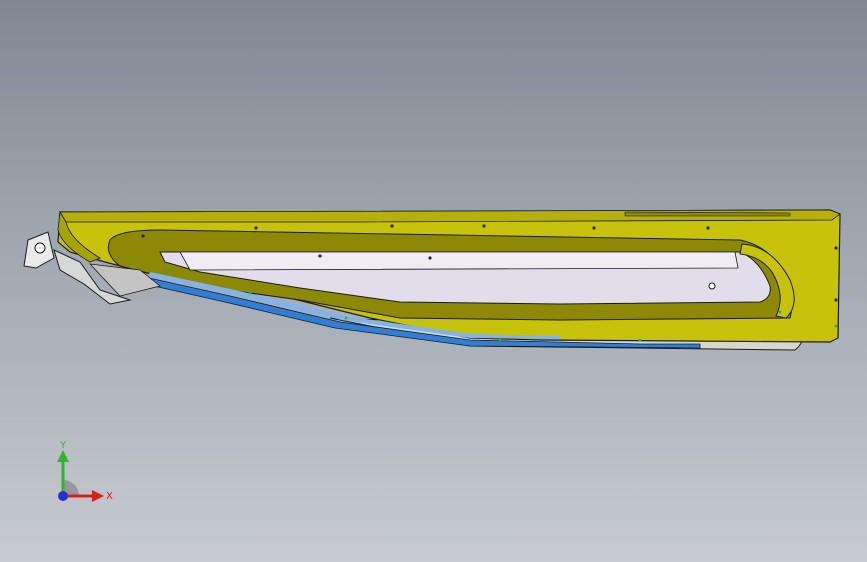 Image resolution: width=867 pixels, height=562 pixels. Describe the element at coordinates (707, 214) in the screenshot. I see `top-slot` at that location.